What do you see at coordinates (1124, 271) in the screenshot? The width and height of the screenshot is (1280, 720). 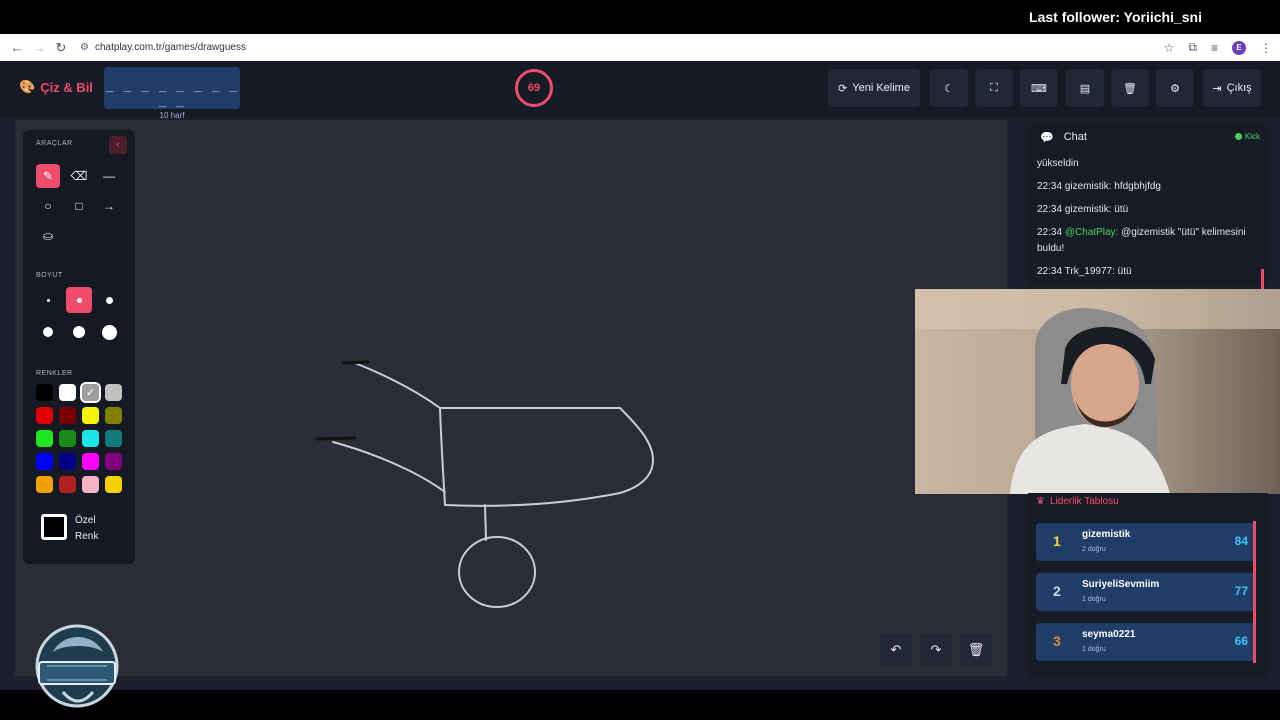 I see `message-text: ütü` at bounding box center [1124, 271].